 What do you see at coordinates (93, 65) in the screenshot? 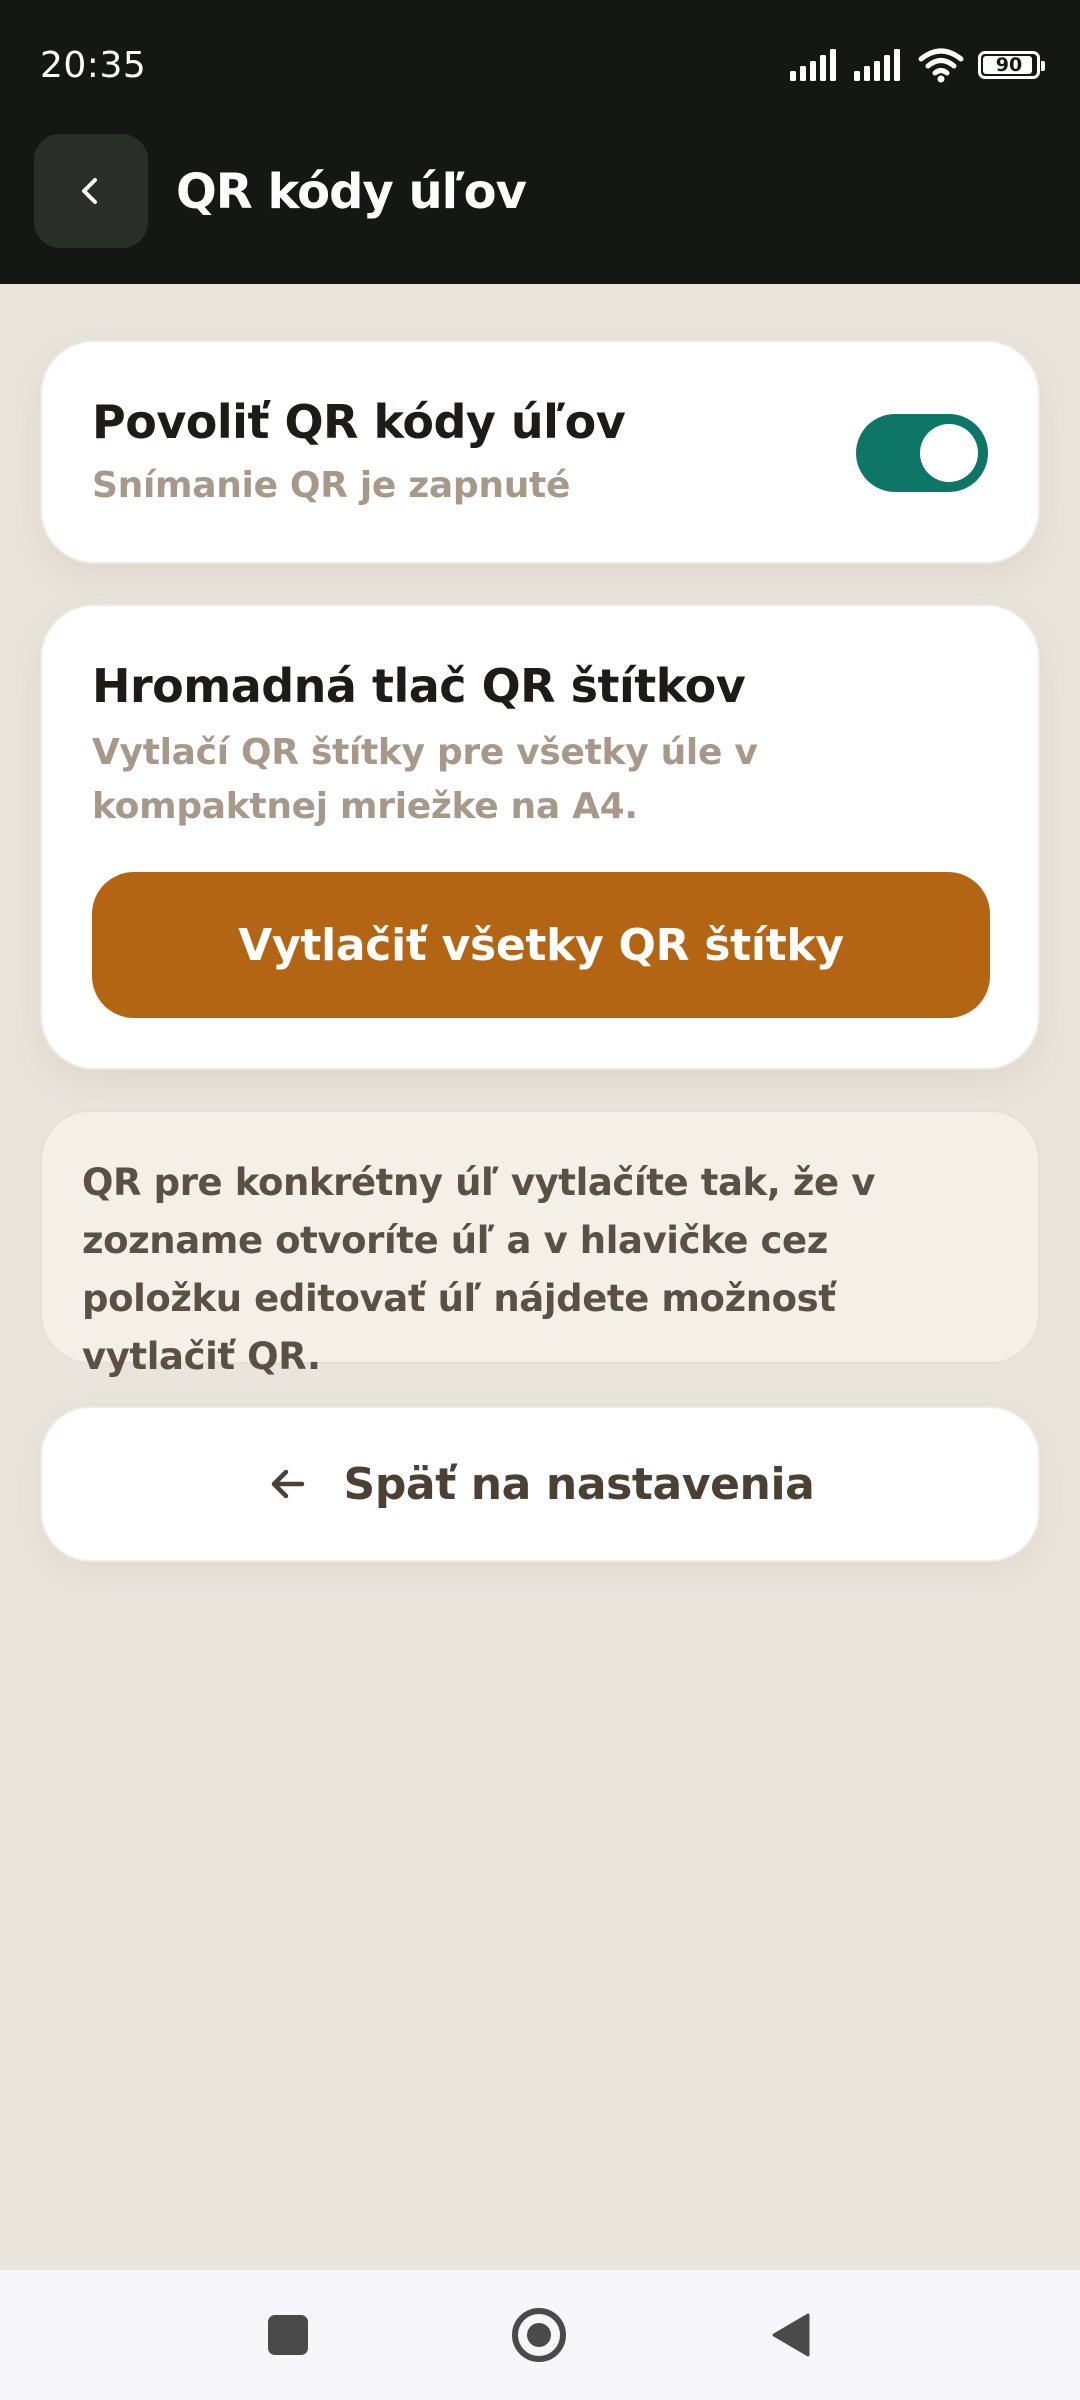
I see `status-time: 20:35` at bounding box center [93, 65].